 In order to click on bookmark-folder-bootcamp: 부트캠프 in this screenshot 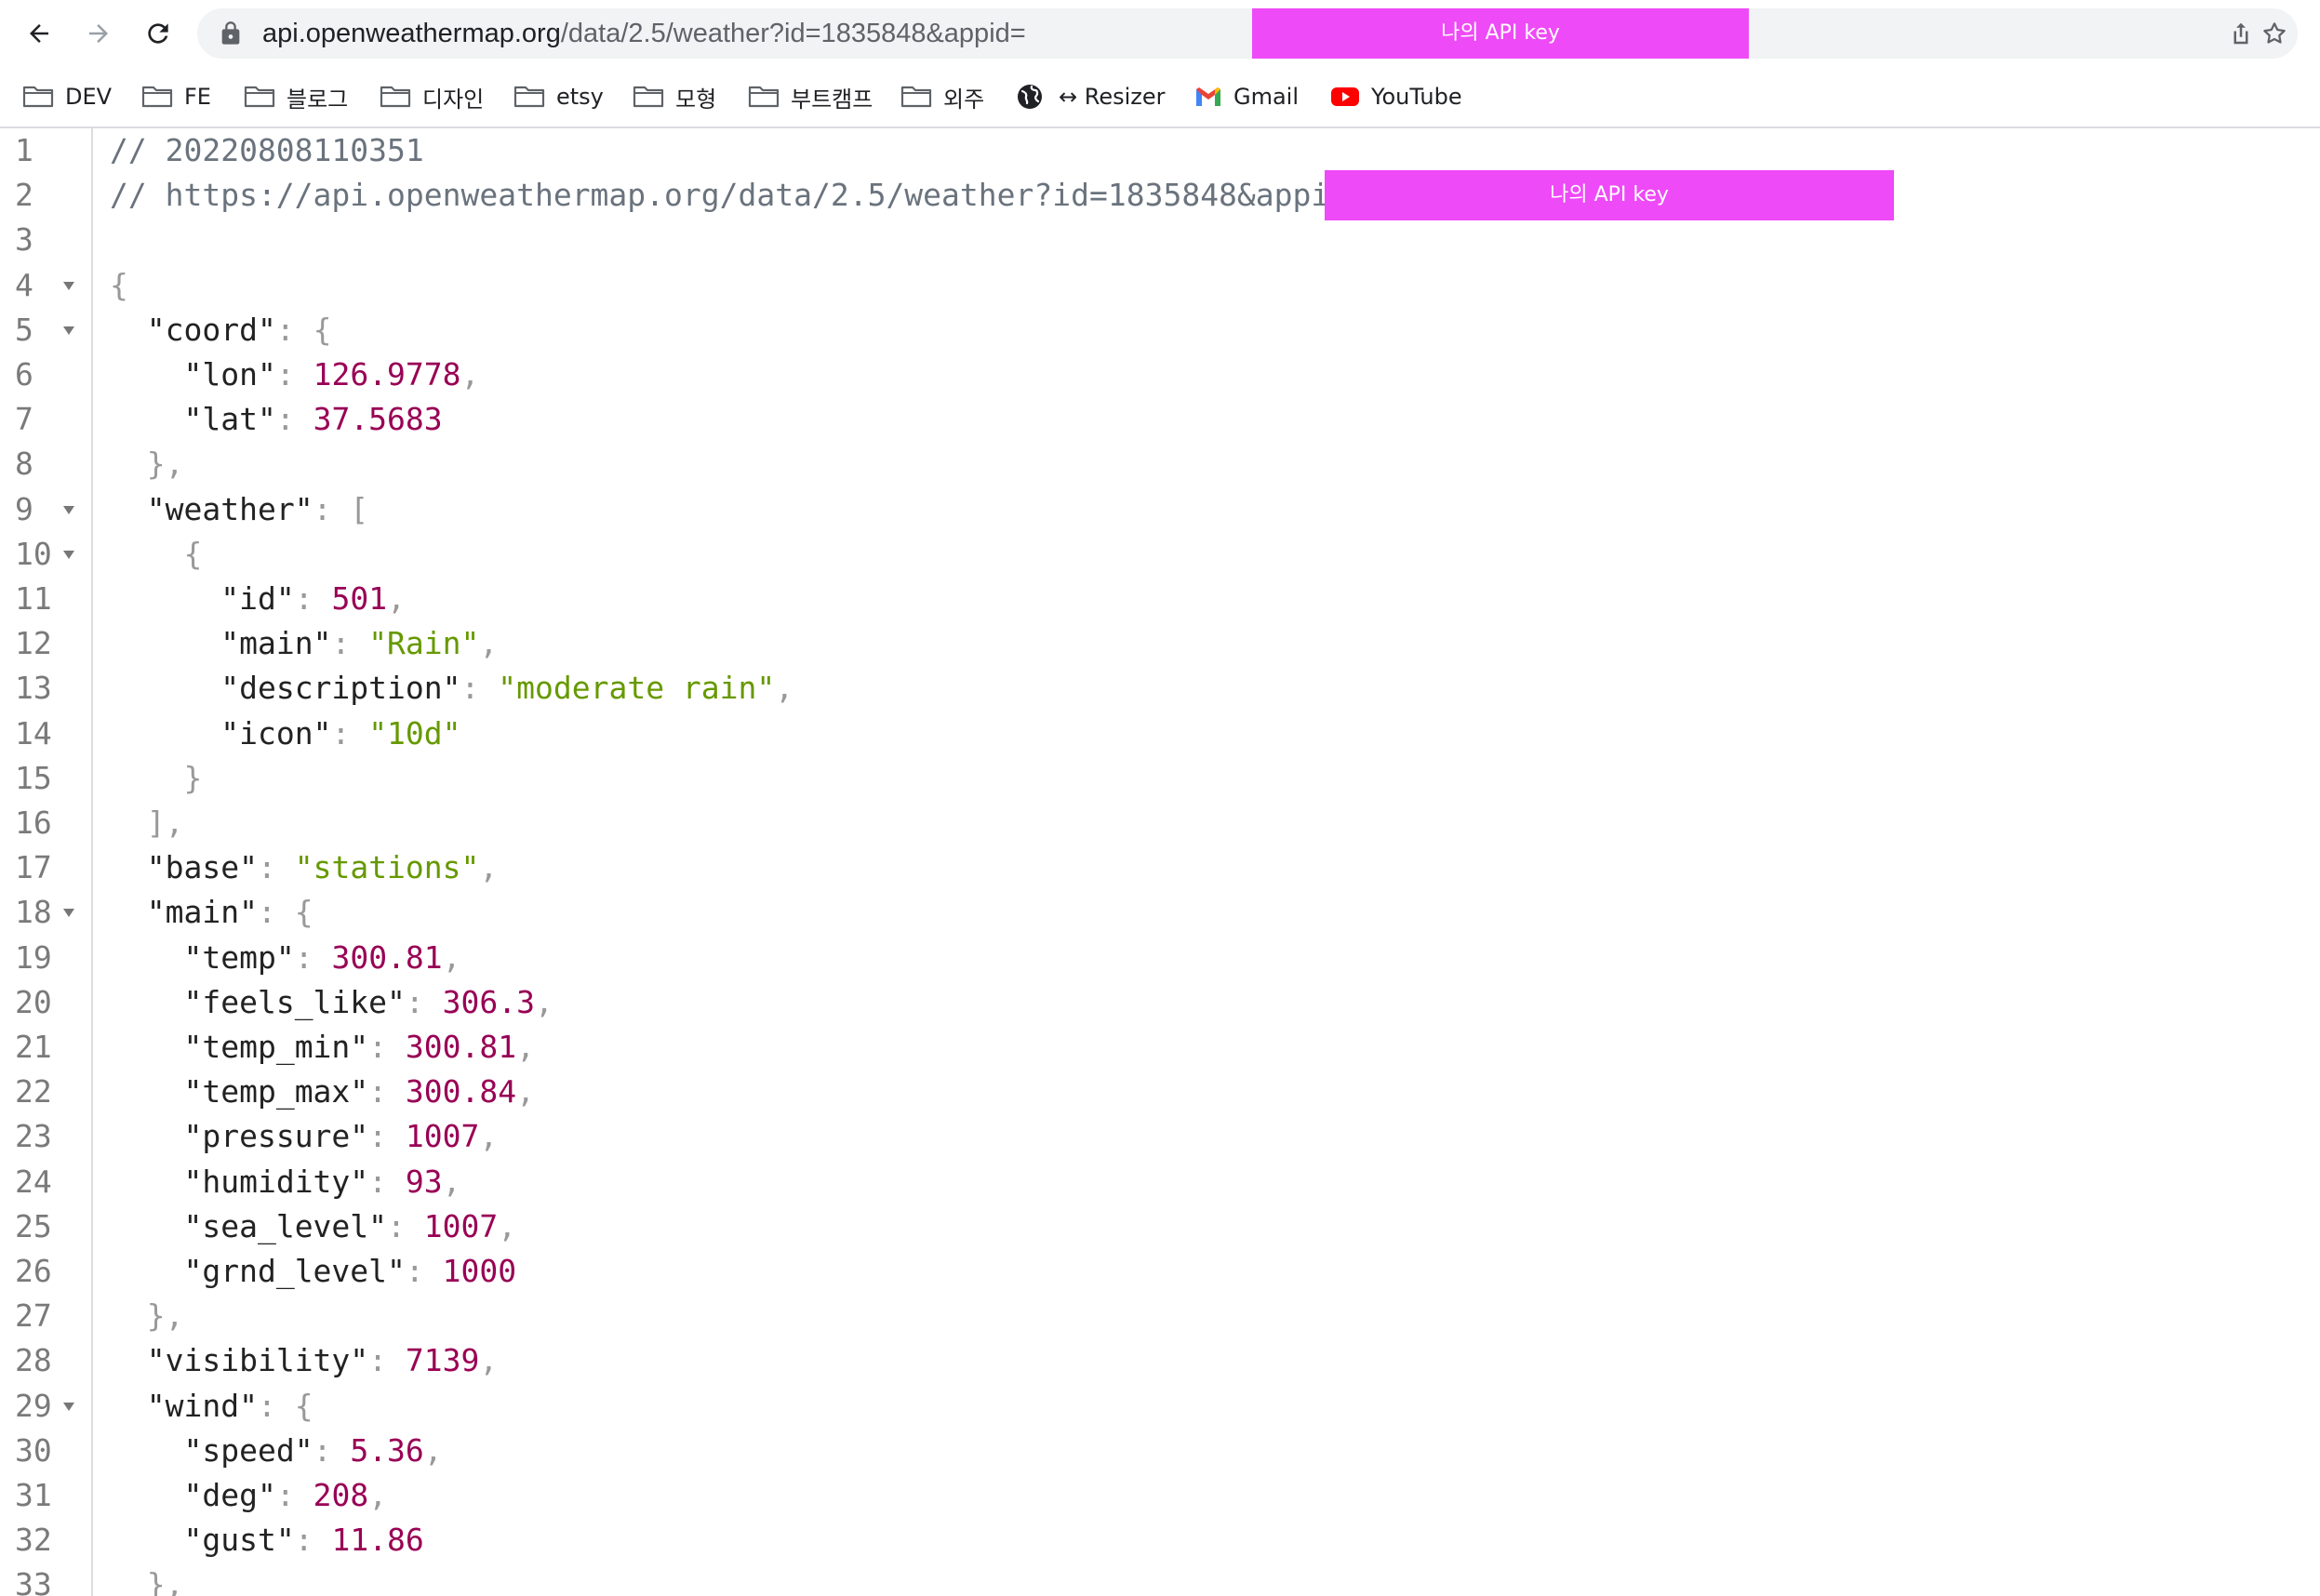, I will do `click(810, 96)`.